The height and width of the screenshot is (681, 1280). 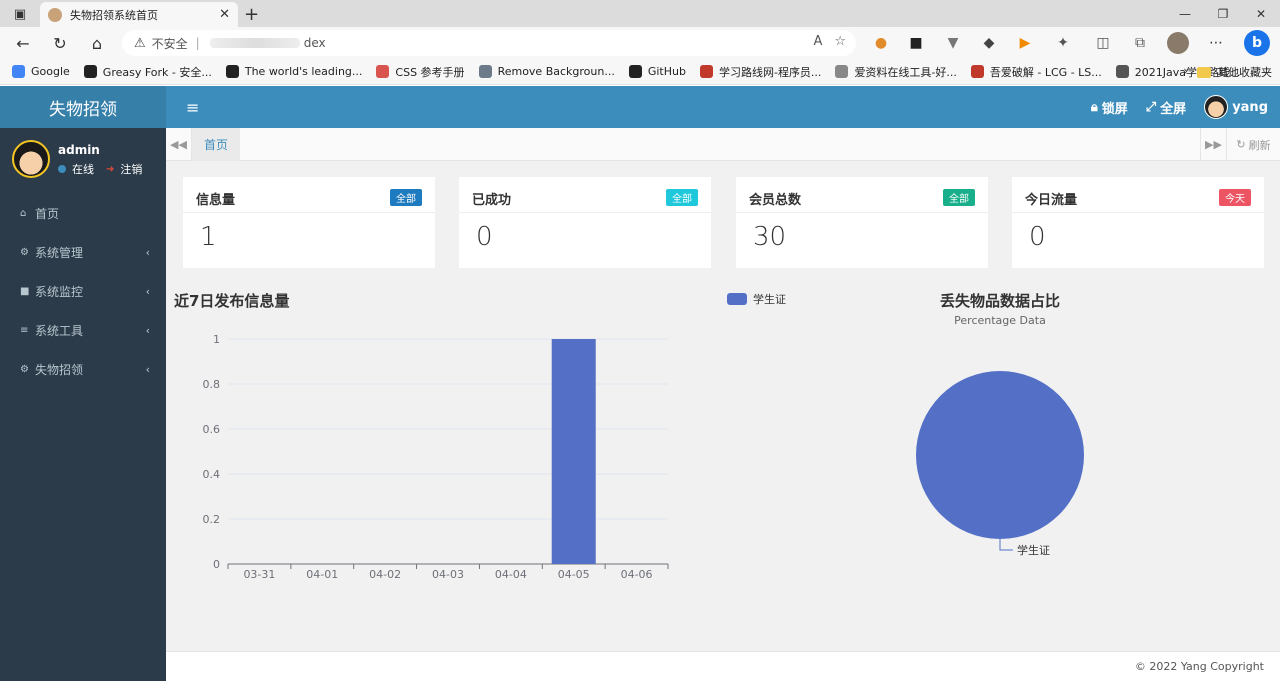 What do you see at coordinates (1063, 43) in the screenshot?
I see `extensions-puzzle-icon: ✦` at bounding box center [1063, 43].